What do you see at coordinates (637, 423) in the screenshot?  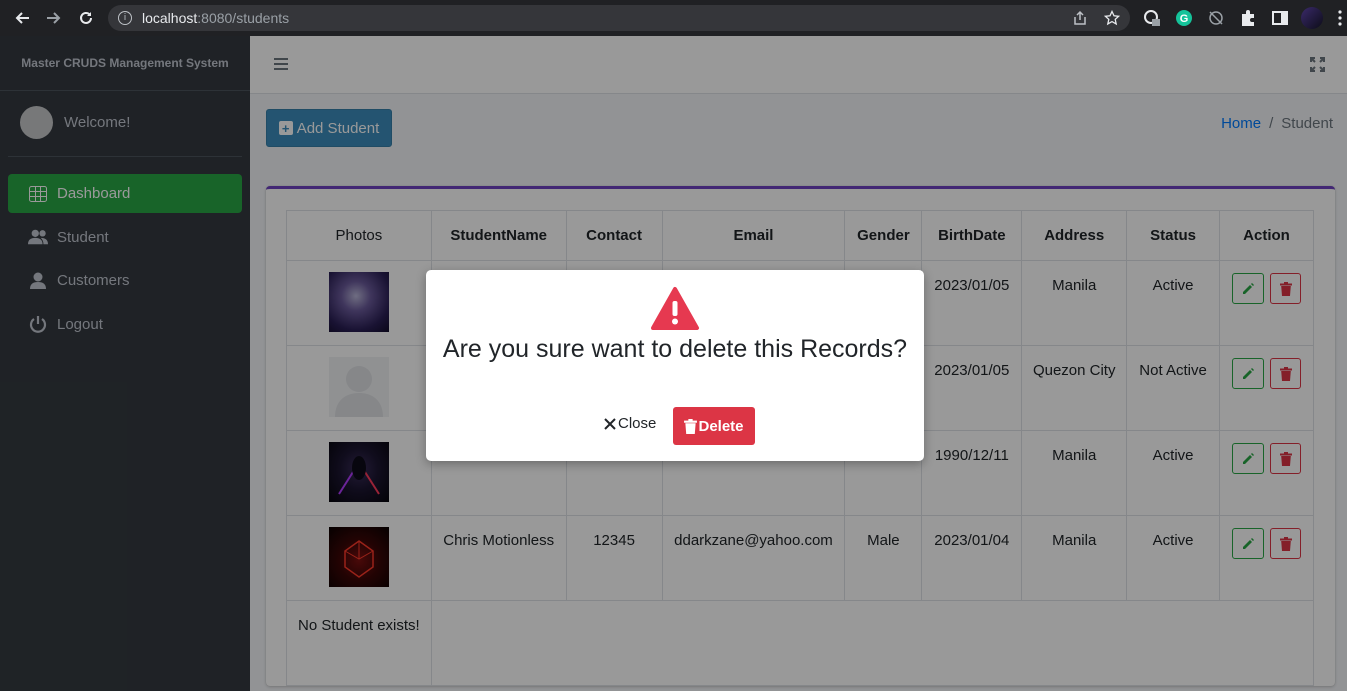 I see `close-label: Close` at bounding box center [637, 423].